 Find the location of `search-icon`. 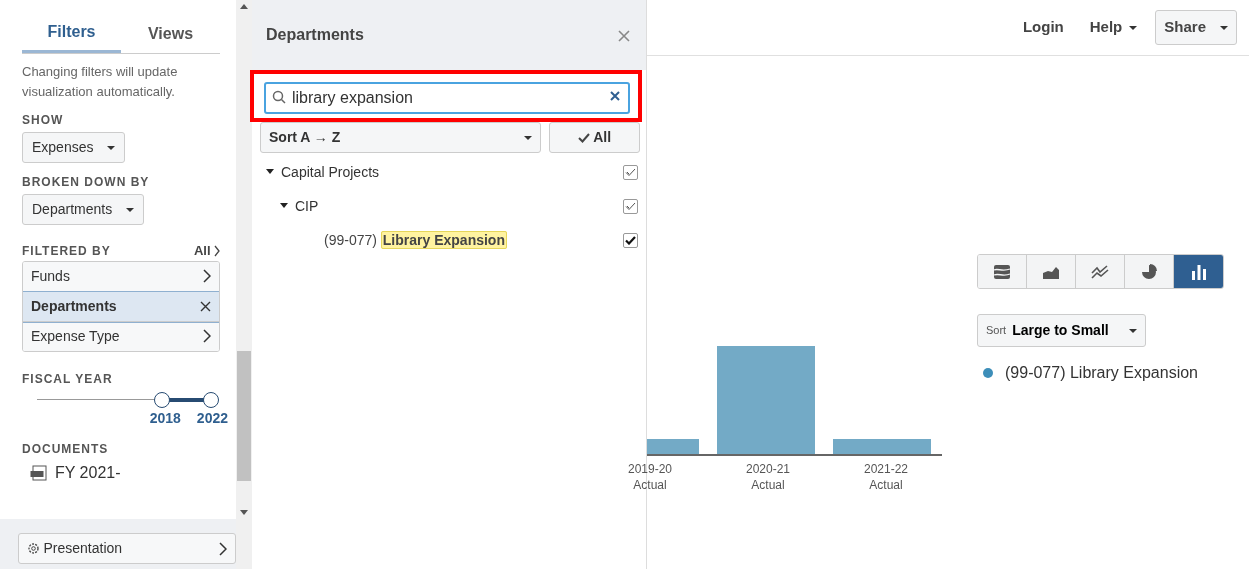

search-icon is located at coordinates (279, 97).